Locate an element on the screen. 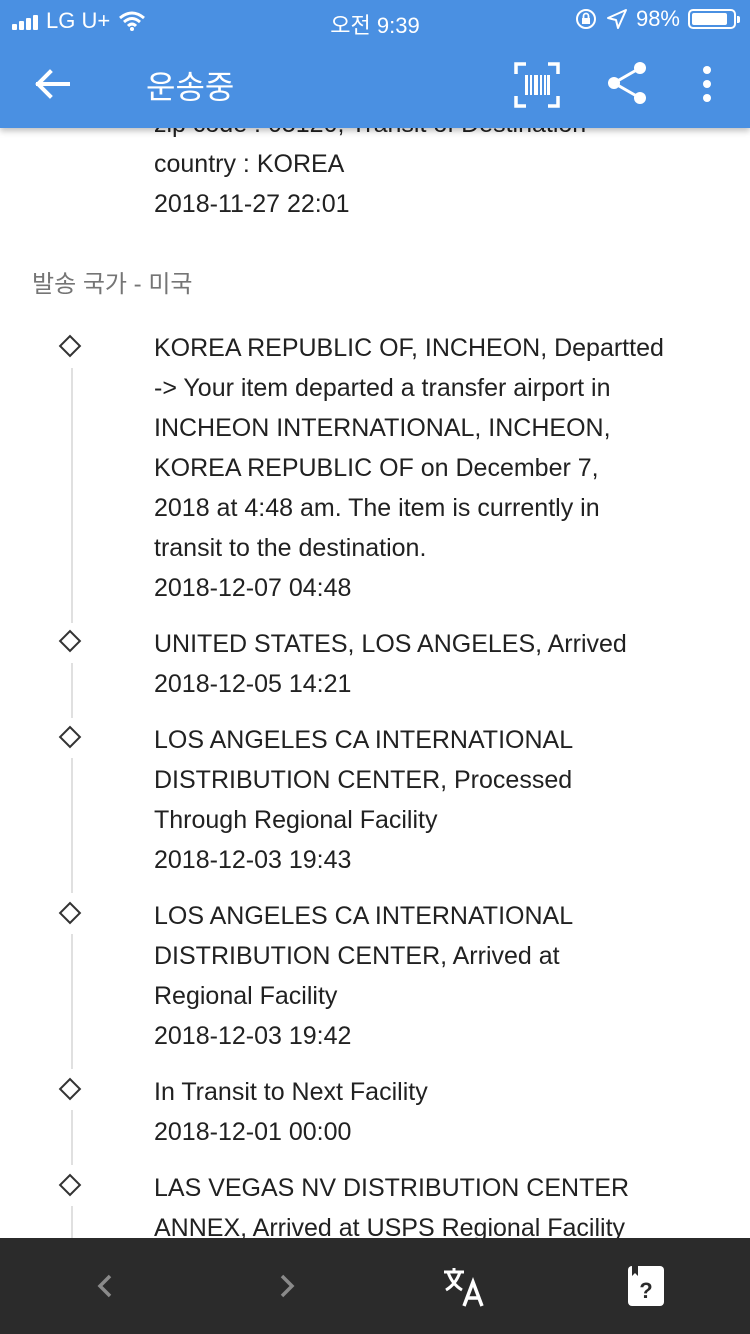  page-title: 운송중 is located at coordinates (190, 87).